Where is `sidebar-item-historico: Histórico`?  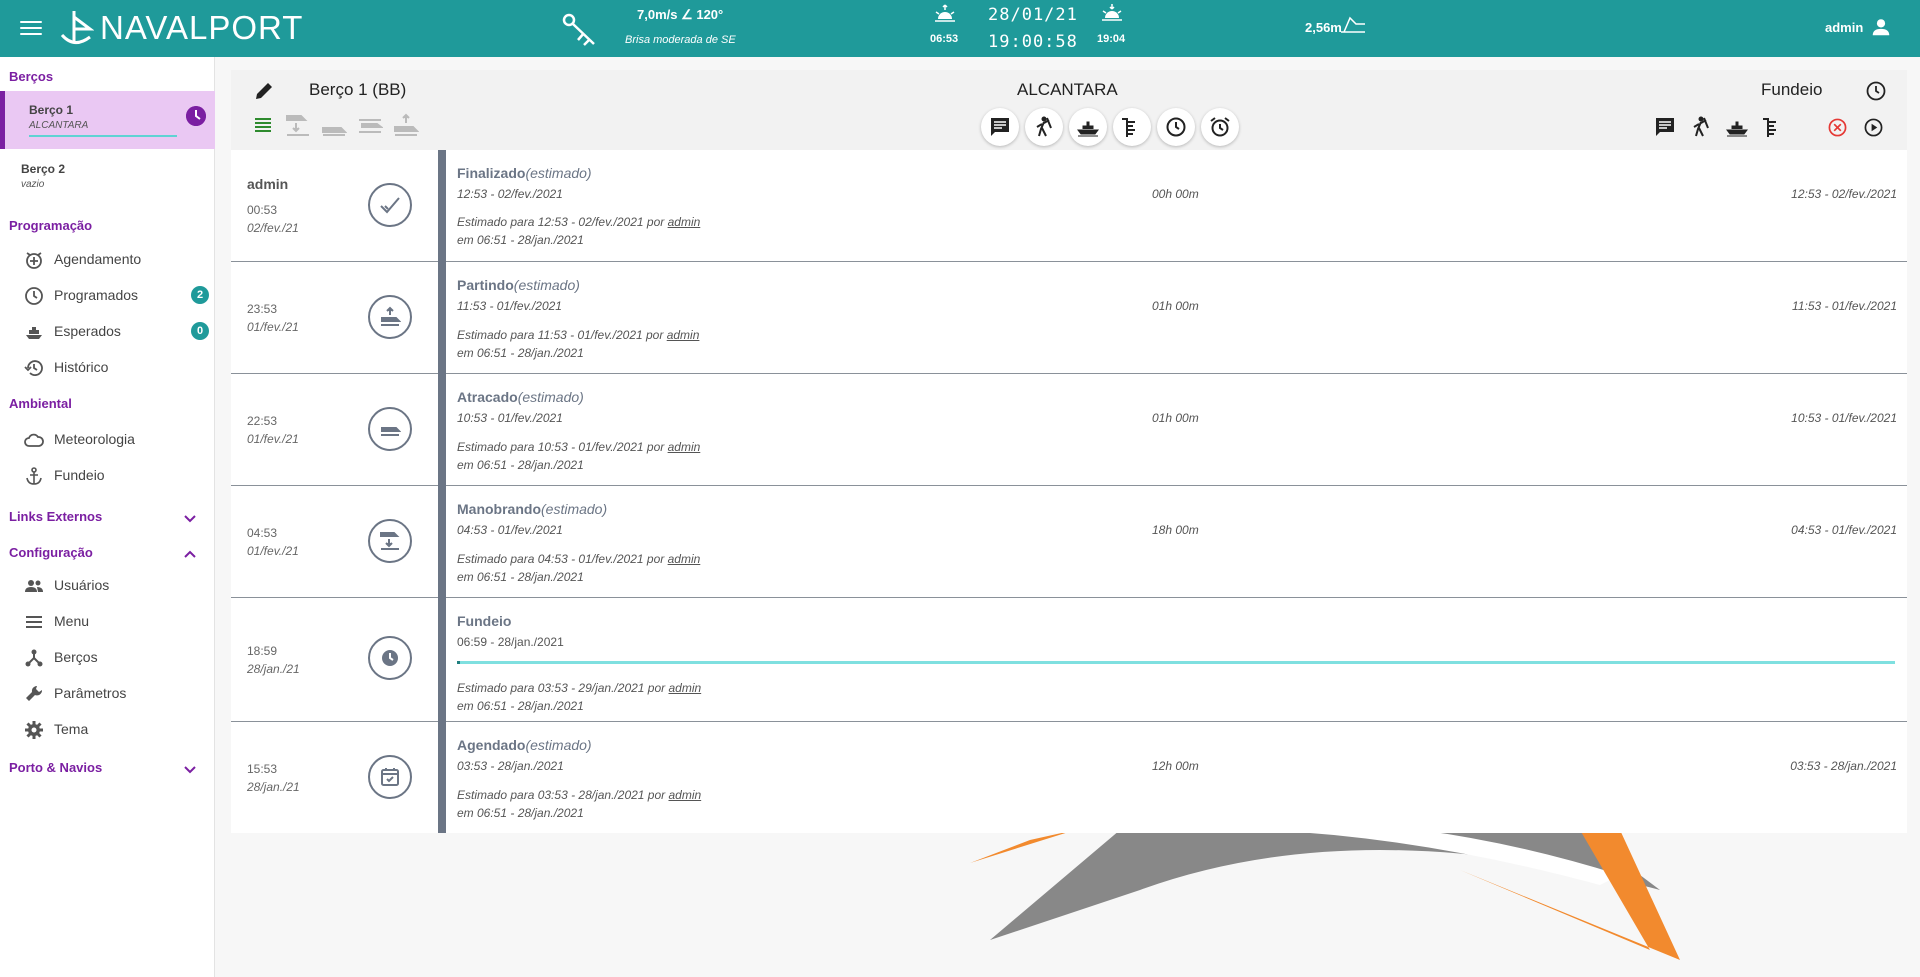 sidebar-item-historico: Histórico is located at coordinates (107, 367).